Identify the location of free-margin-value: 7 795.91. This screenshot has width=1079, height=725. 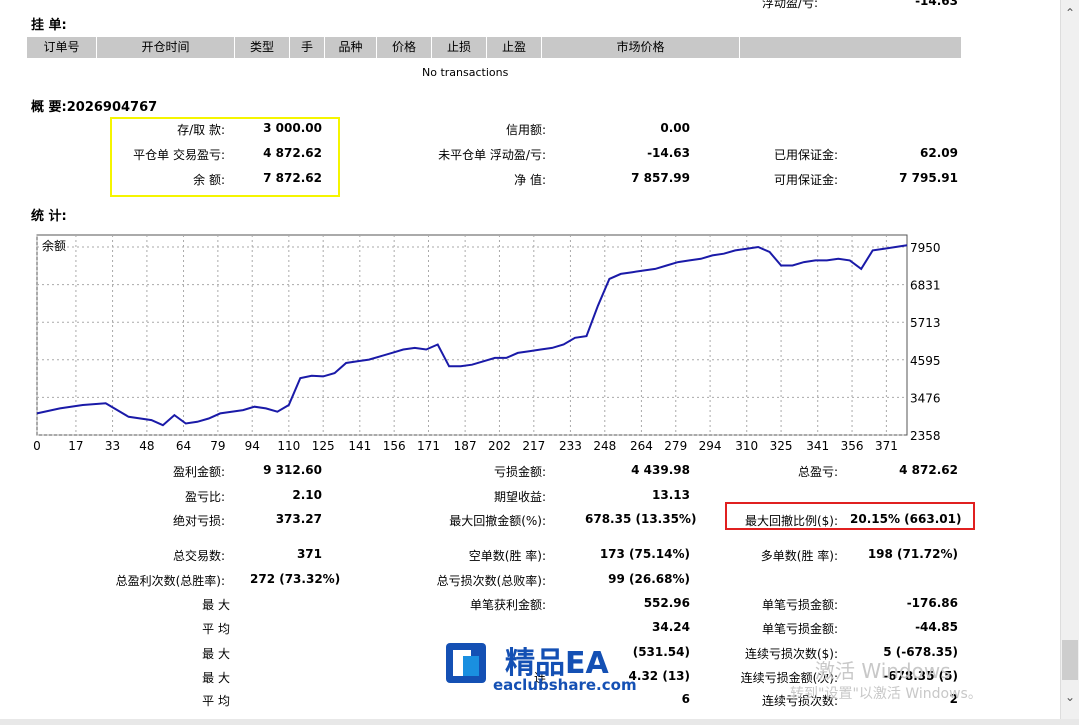
(928, 178).